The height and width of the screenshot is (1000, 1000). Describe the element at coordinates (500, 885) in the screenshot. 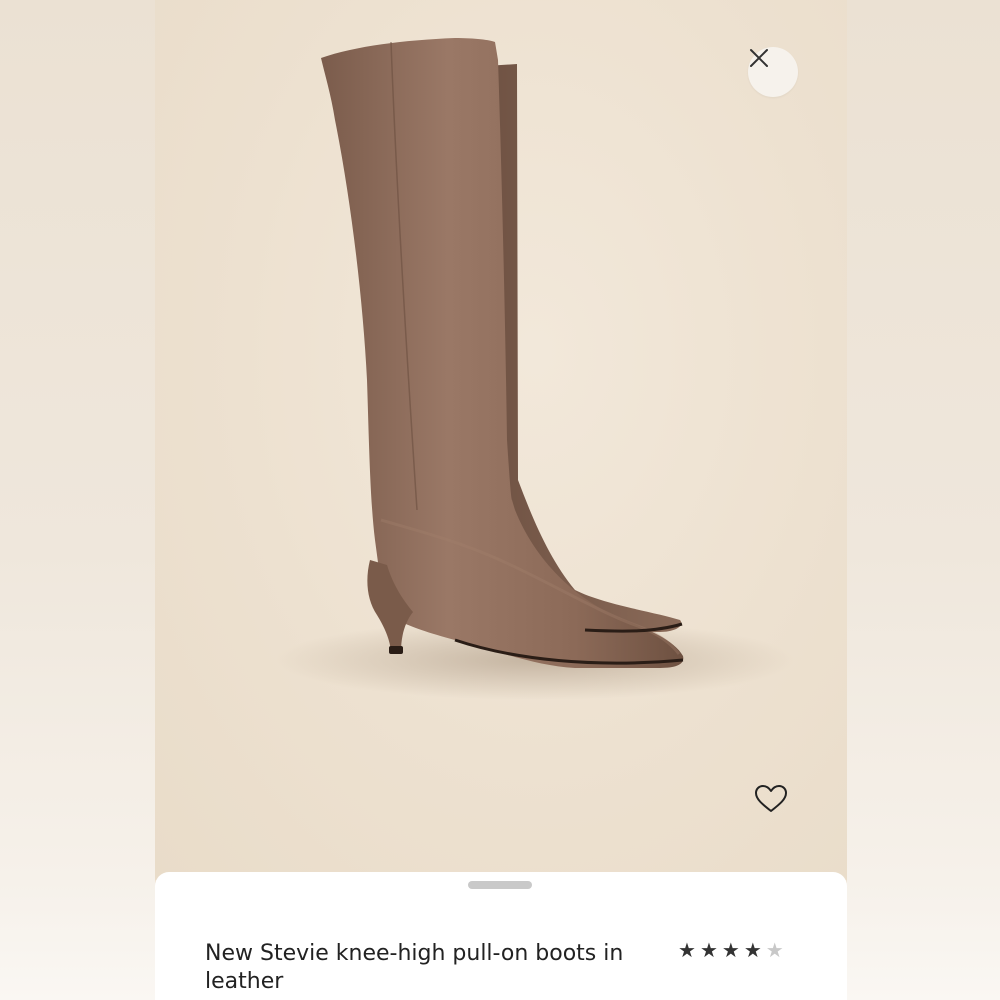

I see `sheet-grabber` at that location.